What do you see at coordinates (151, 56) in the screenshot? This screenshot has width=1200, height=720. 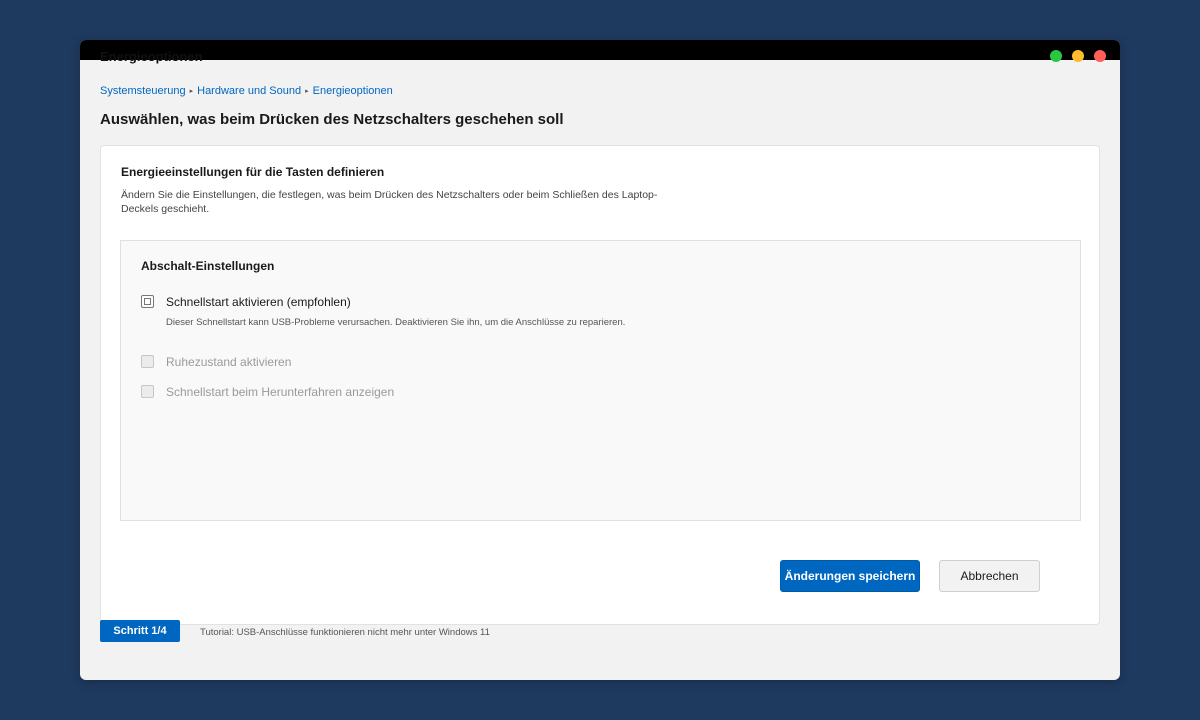 I see `window-title: Energieoptionen` at bounding box center [151, 56].